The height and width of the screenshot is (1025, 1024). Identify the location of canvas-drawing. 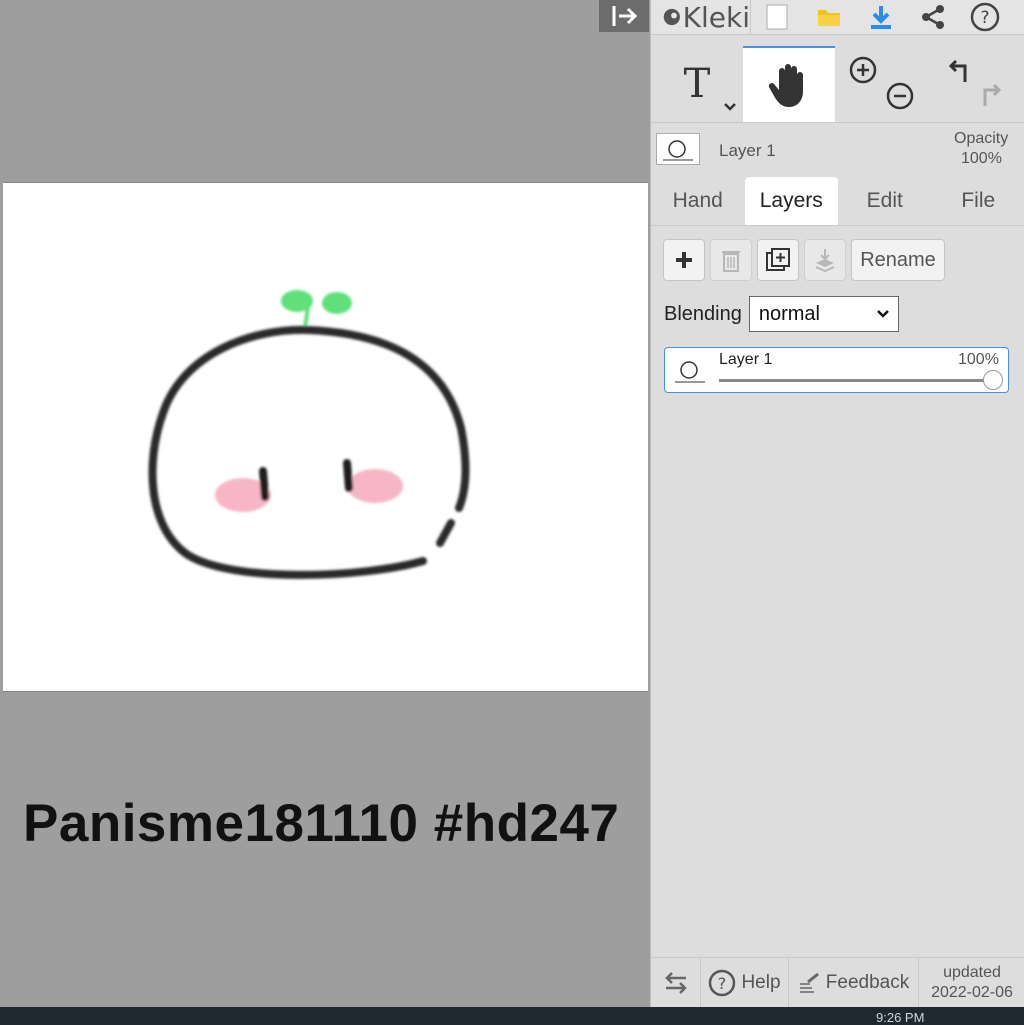
(309, 434).